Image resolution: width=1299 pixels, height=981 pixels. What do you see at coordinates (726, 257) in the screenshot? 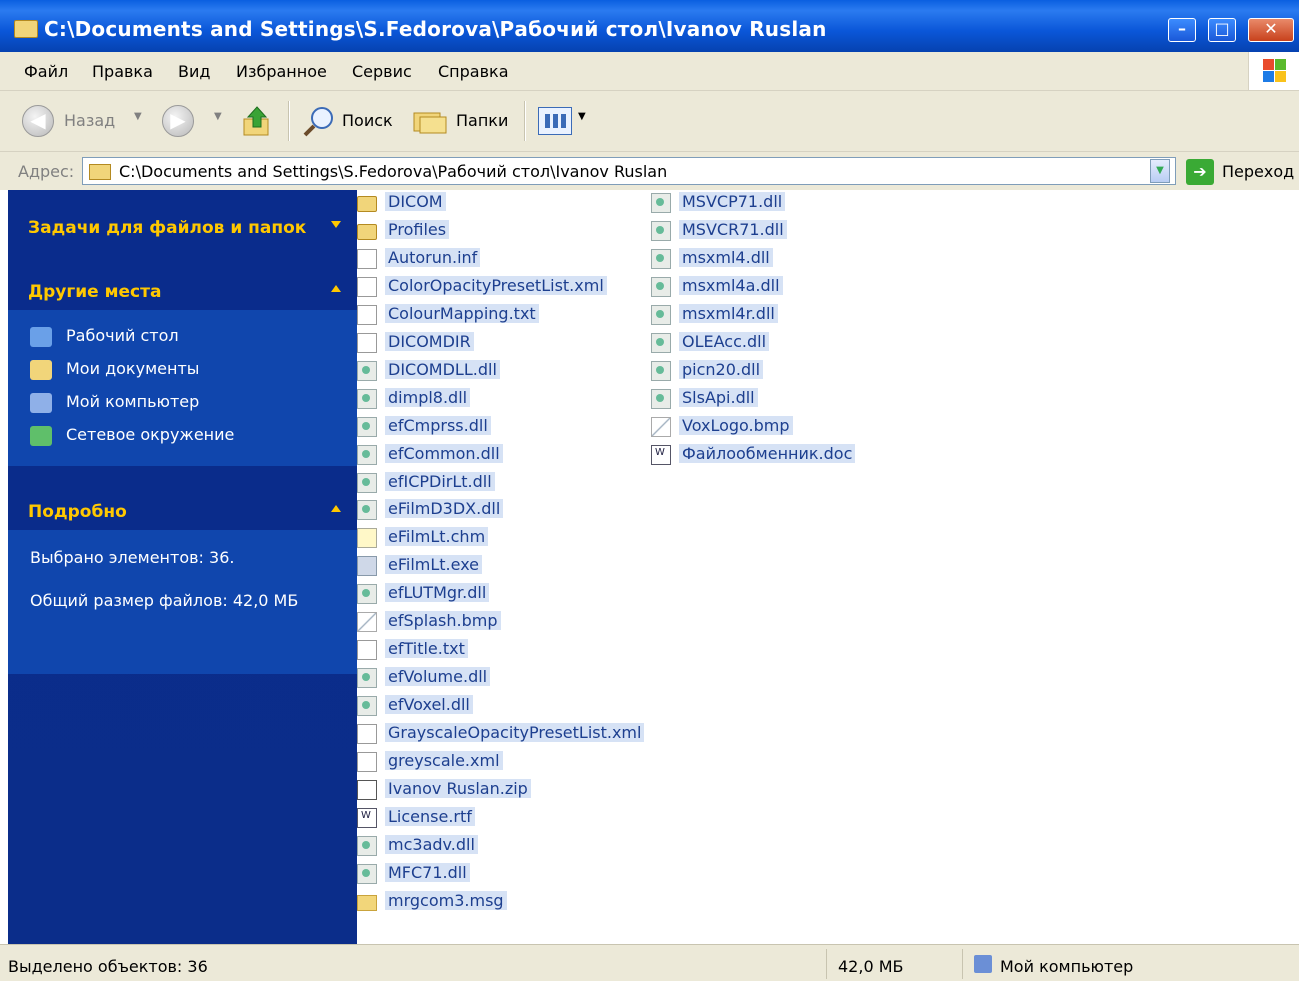
I see `file-name: msxml4.dll` at bounding box center [726, 257].